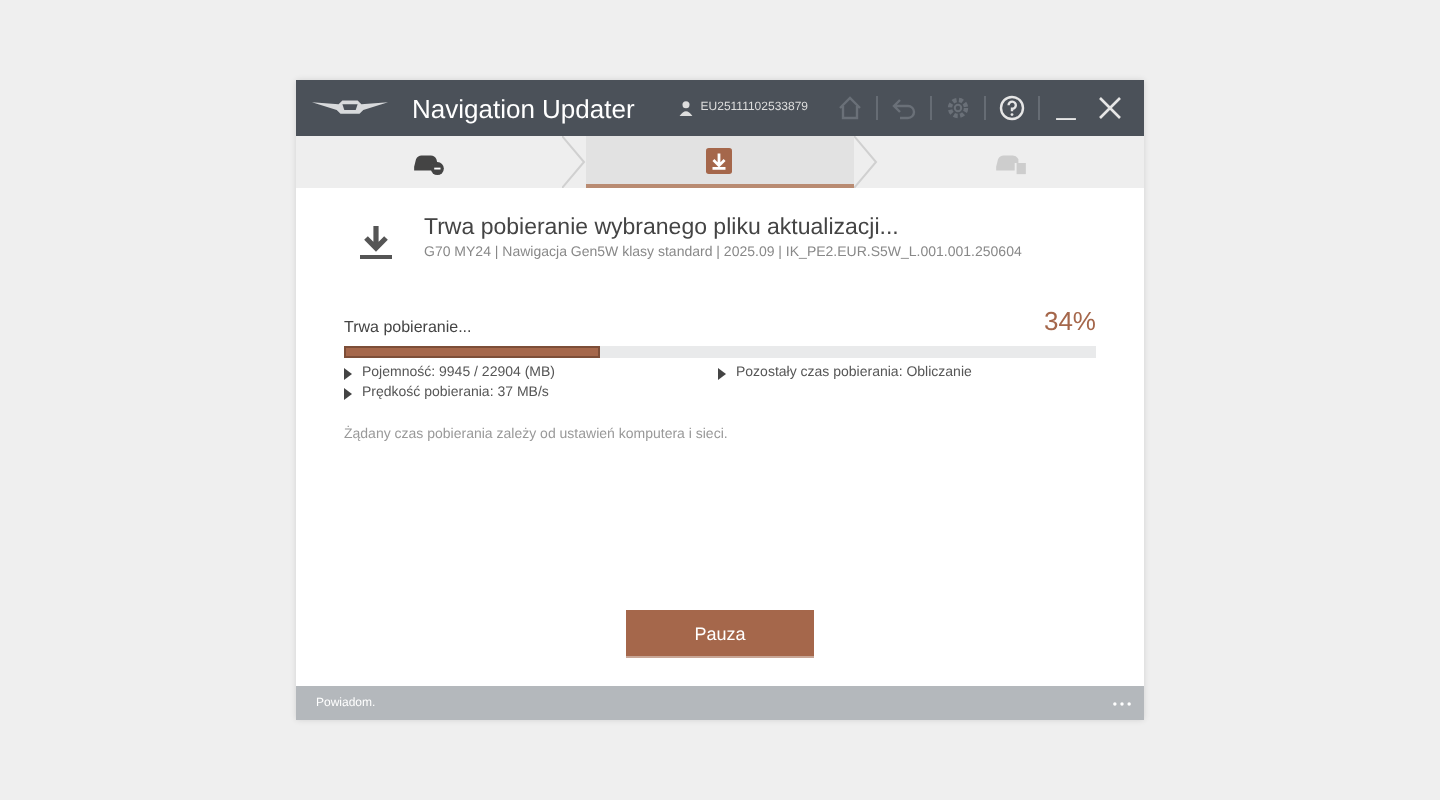 This screenshot has width=1440, height=800. I want to click on progress-percent: 34%, so click(1069, 321).